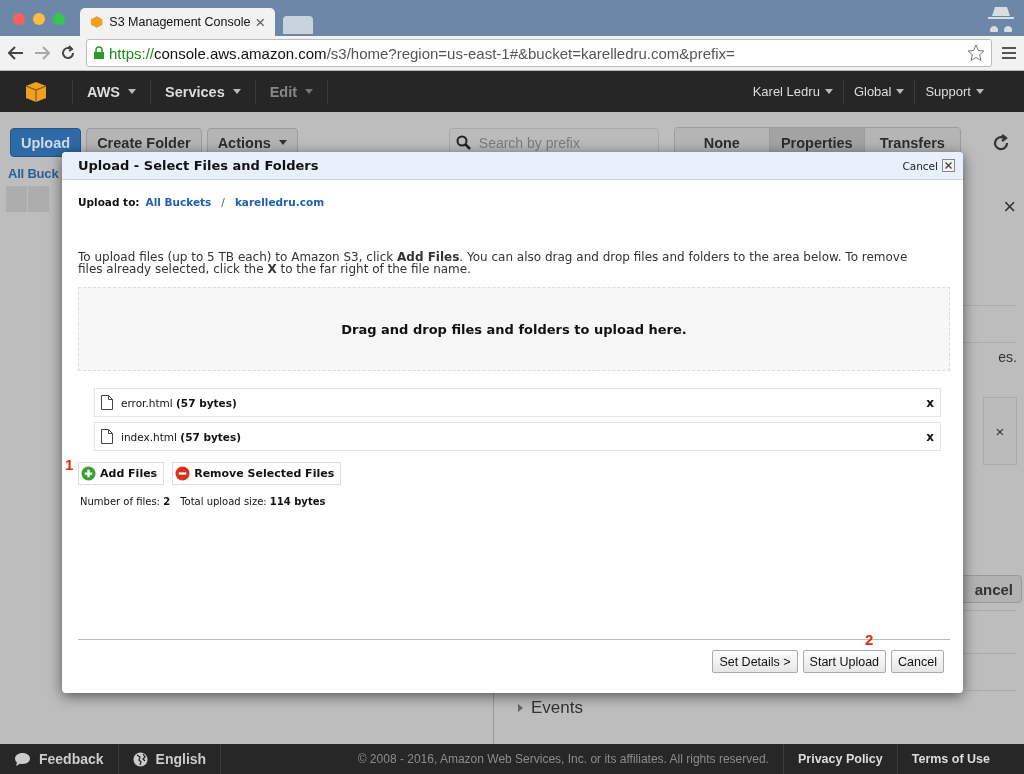 This screenshot has height=774, width=1024. What do you see at coordinates (839, 759) in the screenshot?
I see `footer-link: Privacy Policy` at bounding box center [839, 759].